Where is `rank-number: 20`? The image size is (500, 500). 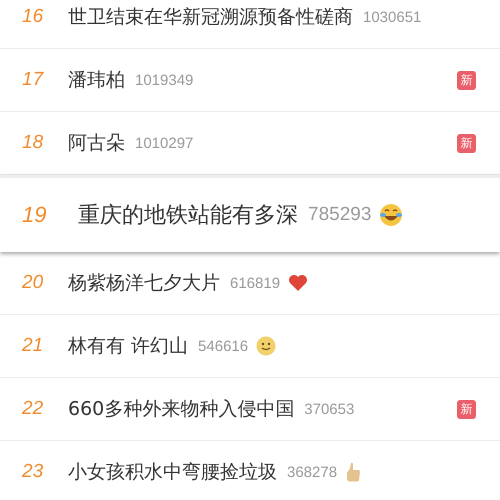 rank-number: 20 is located at coordinates (32, 283).